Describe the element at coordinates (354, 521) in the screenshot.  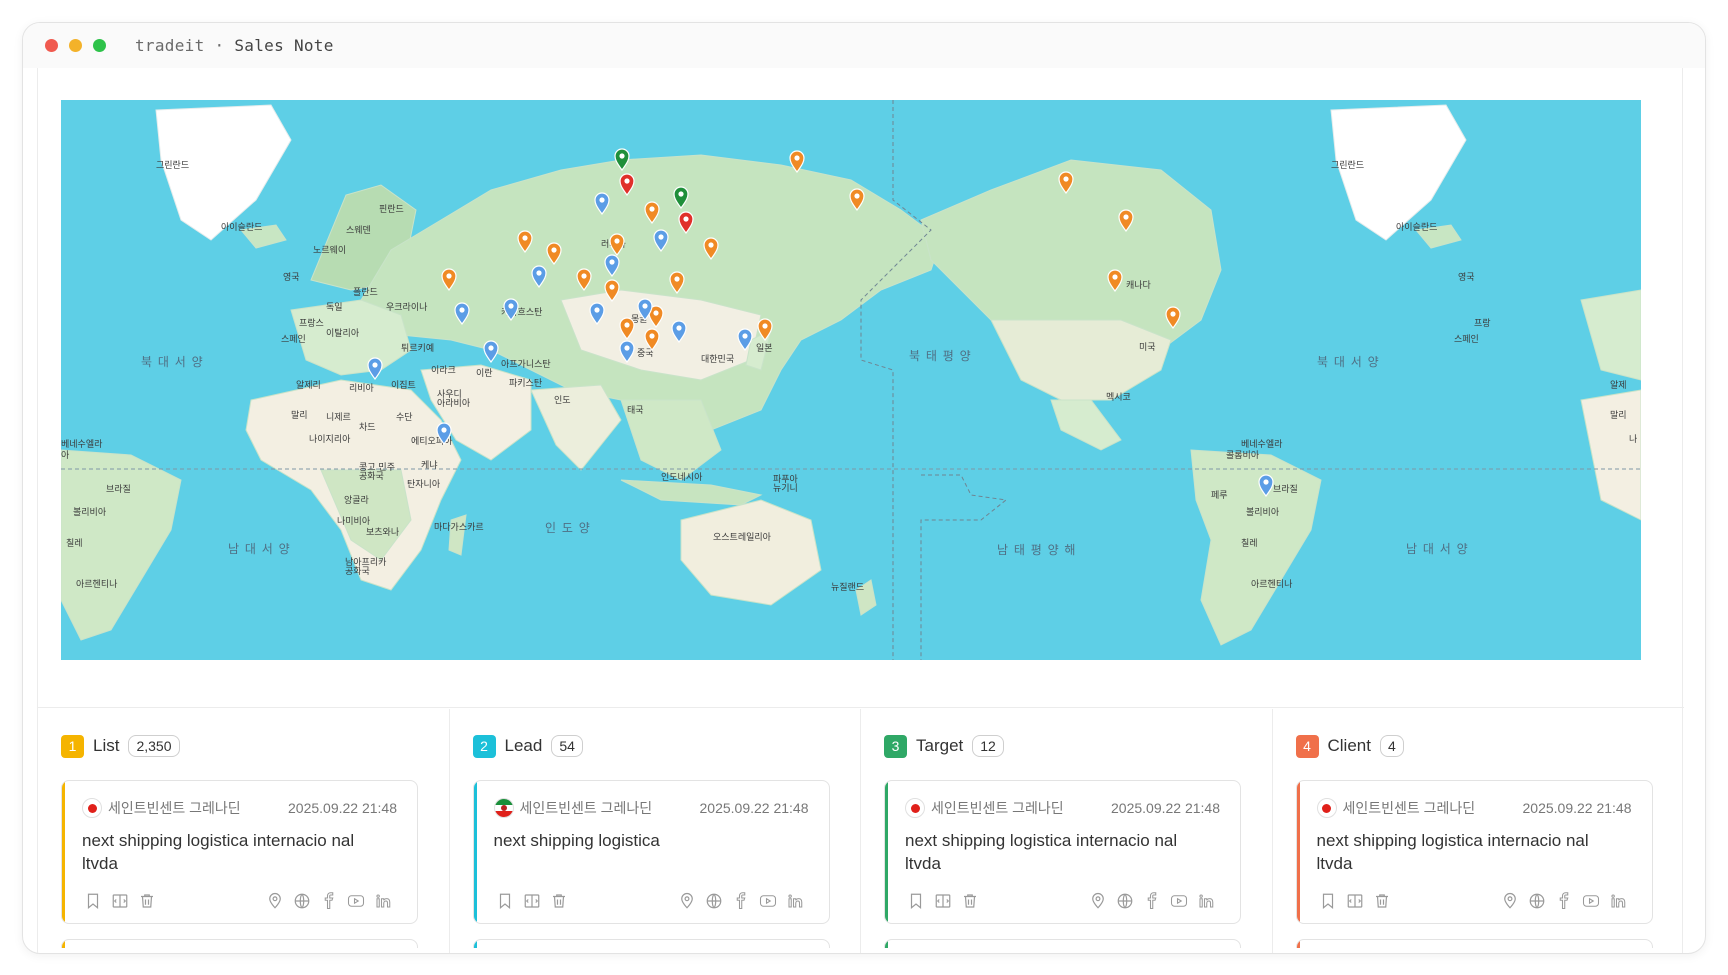
I see `map-label-namibia: 나미비아` at that location.